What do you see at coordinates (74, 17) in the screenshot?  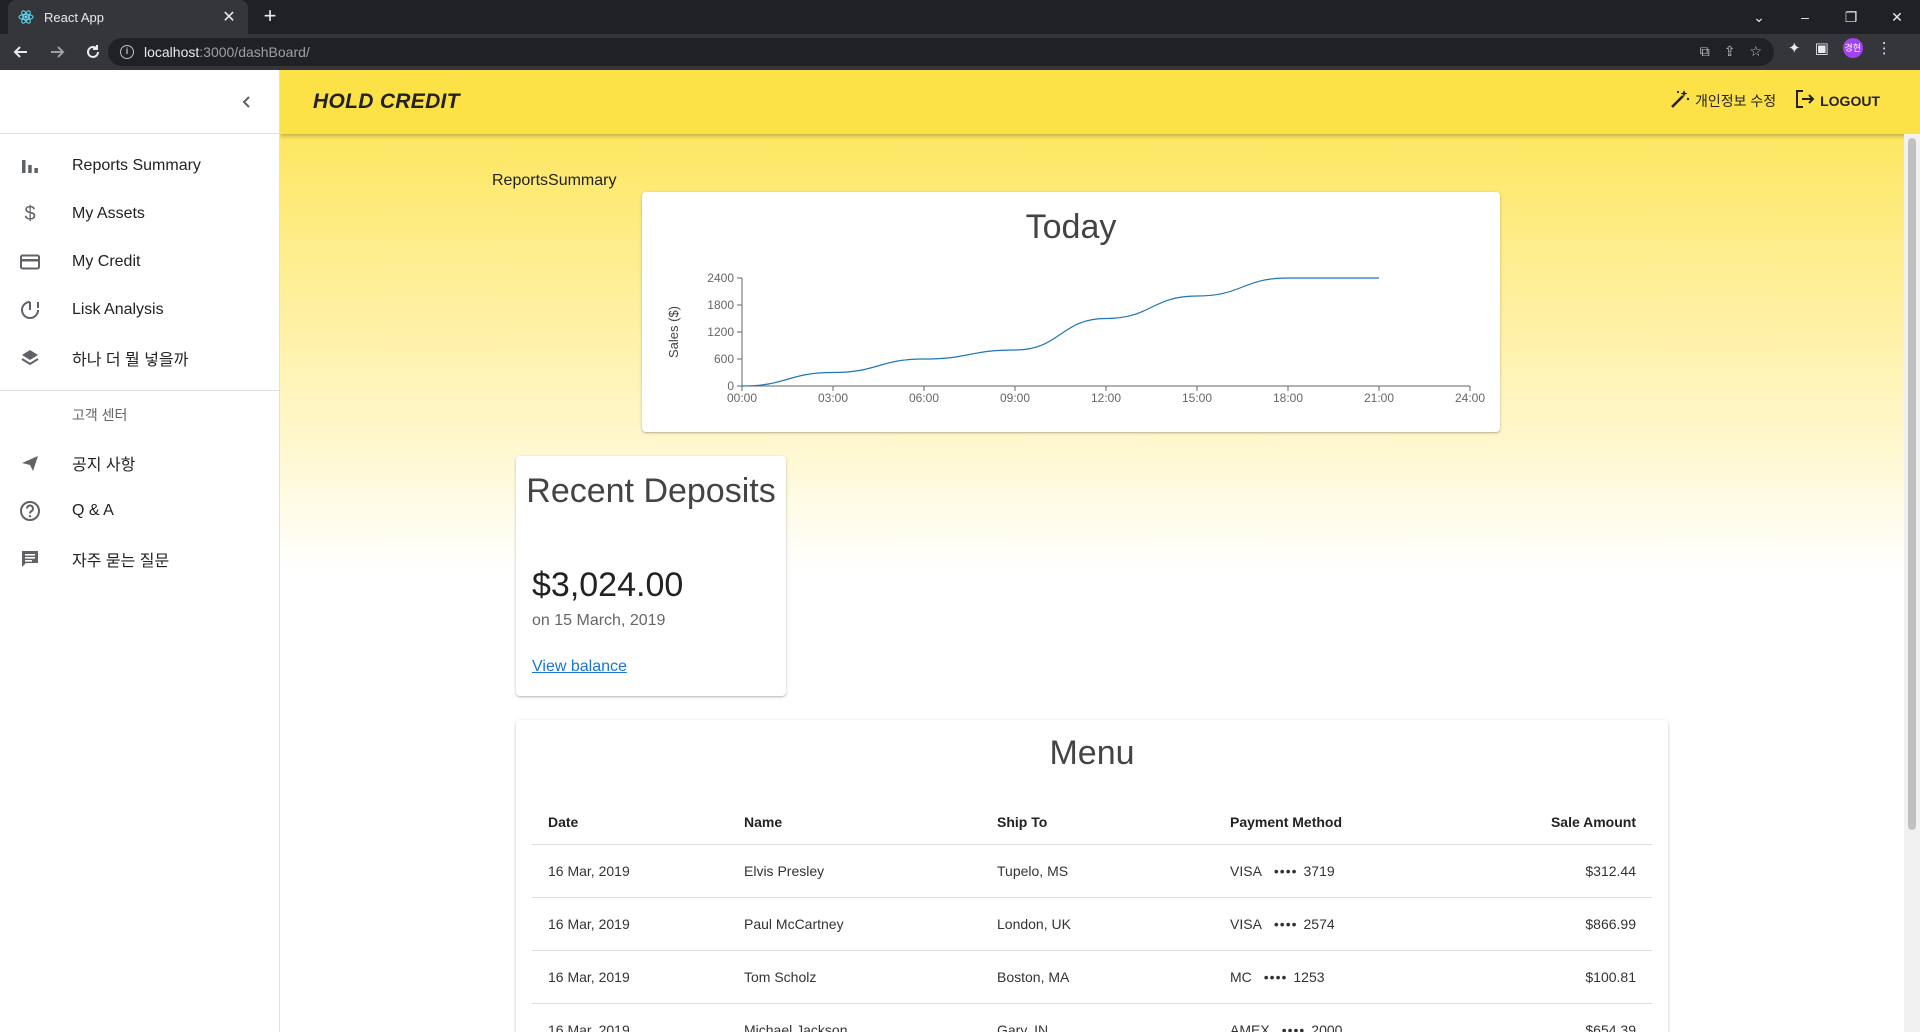 I see `tab-title: React App` at bounding box center [74, 17].